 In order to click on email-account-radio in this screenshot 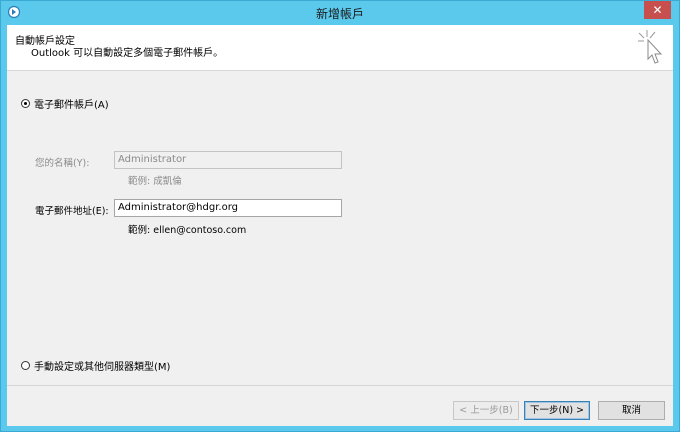, I will do `click(25, 103)`.